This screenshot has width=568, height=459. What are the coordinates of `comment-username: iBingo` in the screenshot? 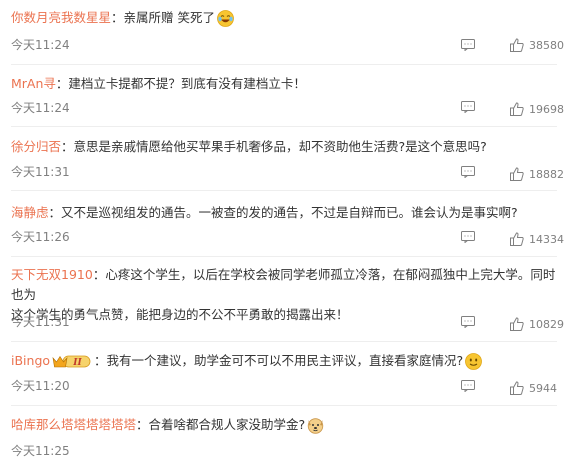 It's located at (30, 360).